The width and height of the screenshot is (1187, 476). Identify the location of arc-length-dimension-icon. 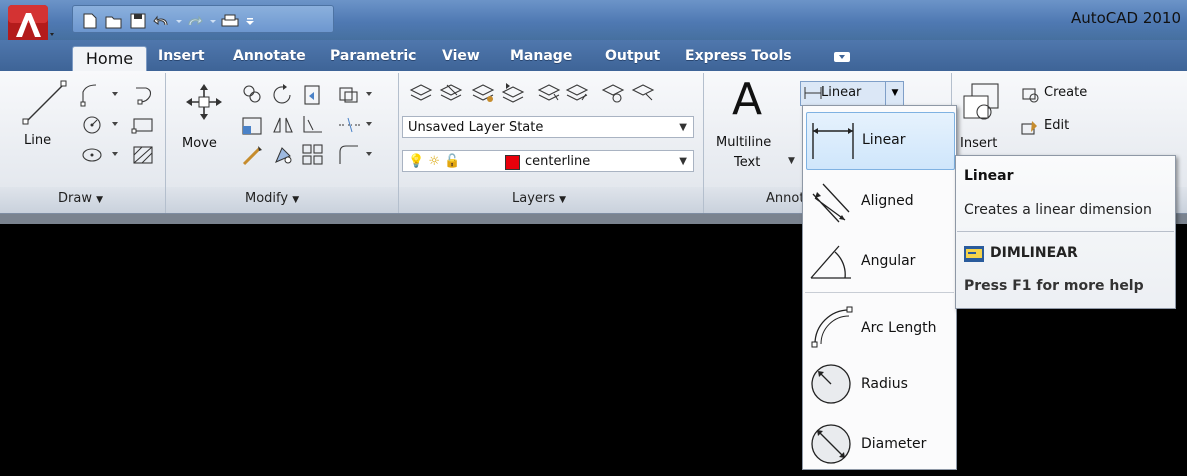
(832, 327).